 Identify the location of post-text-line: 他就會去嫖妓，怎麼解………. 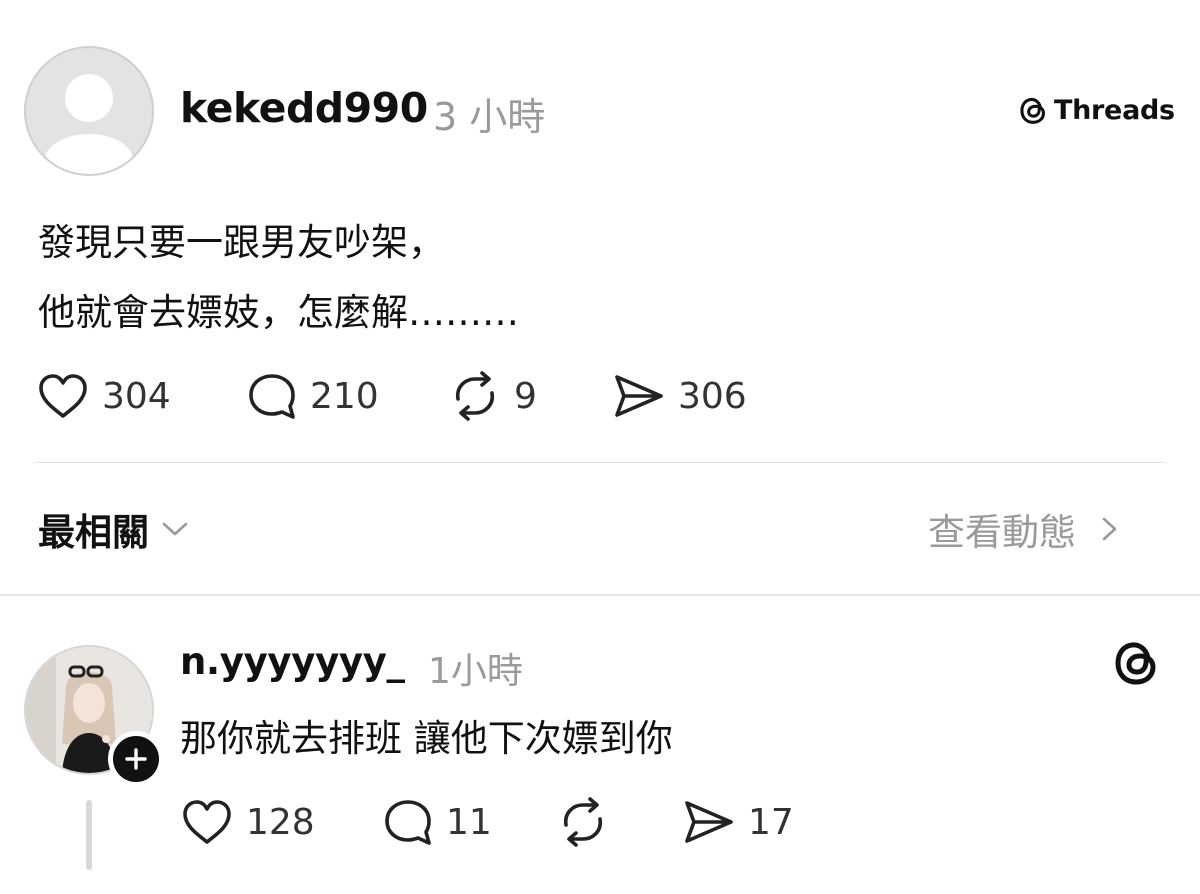
(278, 312).